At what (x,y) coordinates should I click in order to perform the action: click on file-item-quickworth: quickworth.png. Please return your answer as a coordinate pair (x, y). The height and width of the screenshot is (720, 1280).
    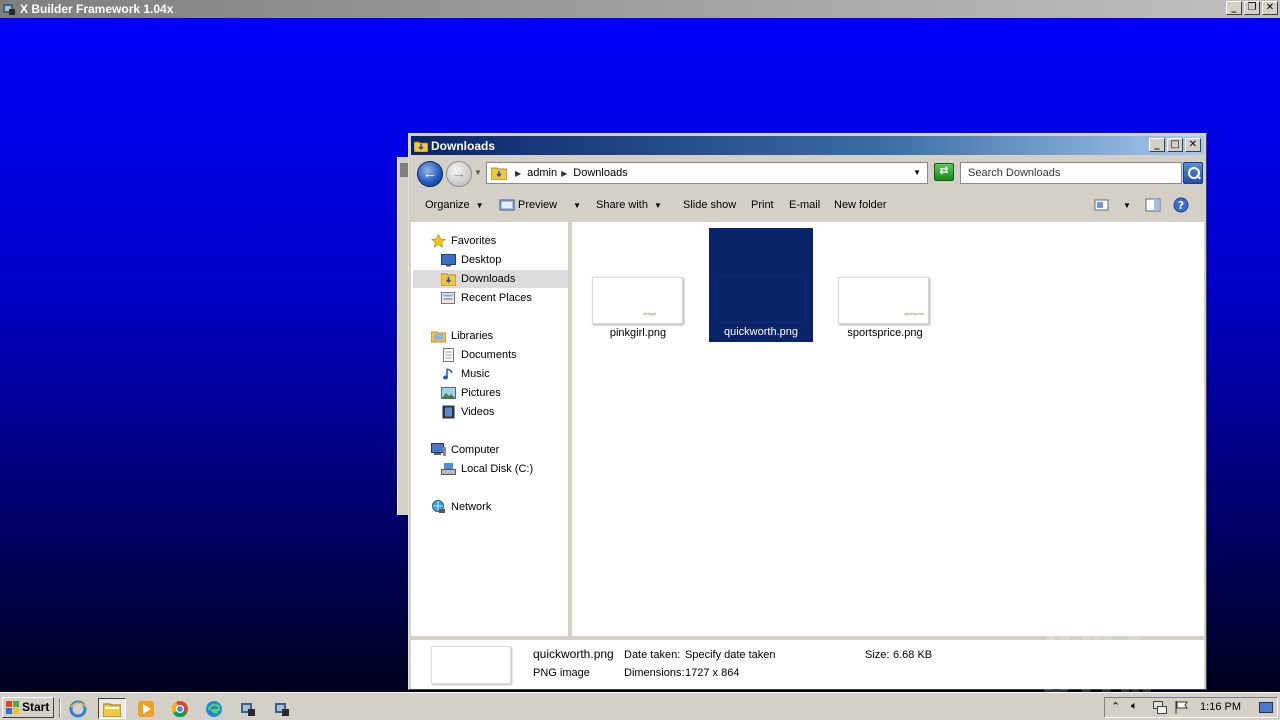
    Looking at the image, I should click on (761, 285).